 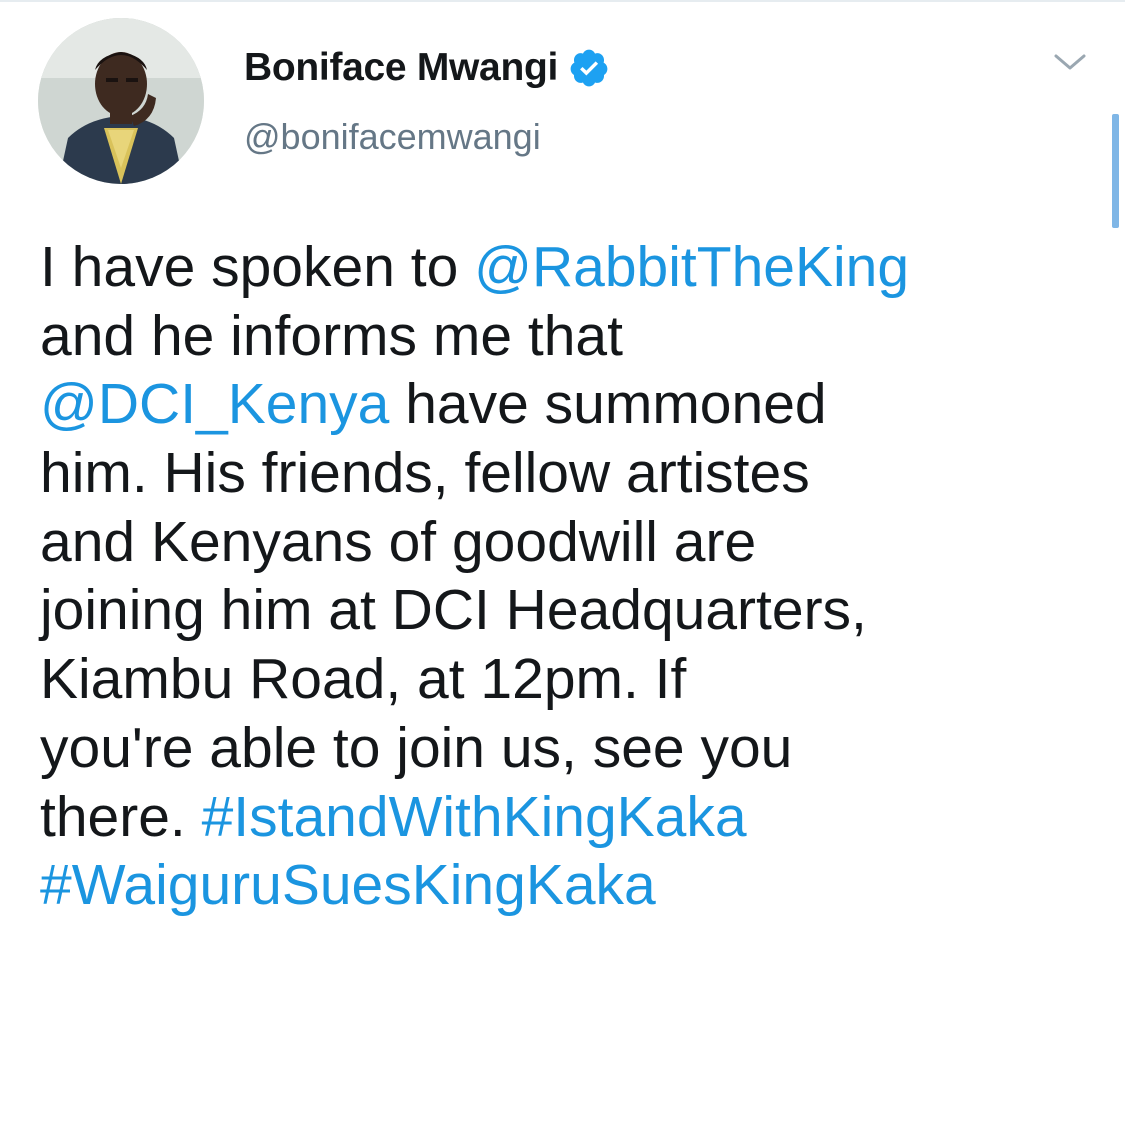 What do you see at coordinates (401, 68) in the screenshot?
I see `author-display-name: Boniface Mwangi` at bounding box center [401, 68].